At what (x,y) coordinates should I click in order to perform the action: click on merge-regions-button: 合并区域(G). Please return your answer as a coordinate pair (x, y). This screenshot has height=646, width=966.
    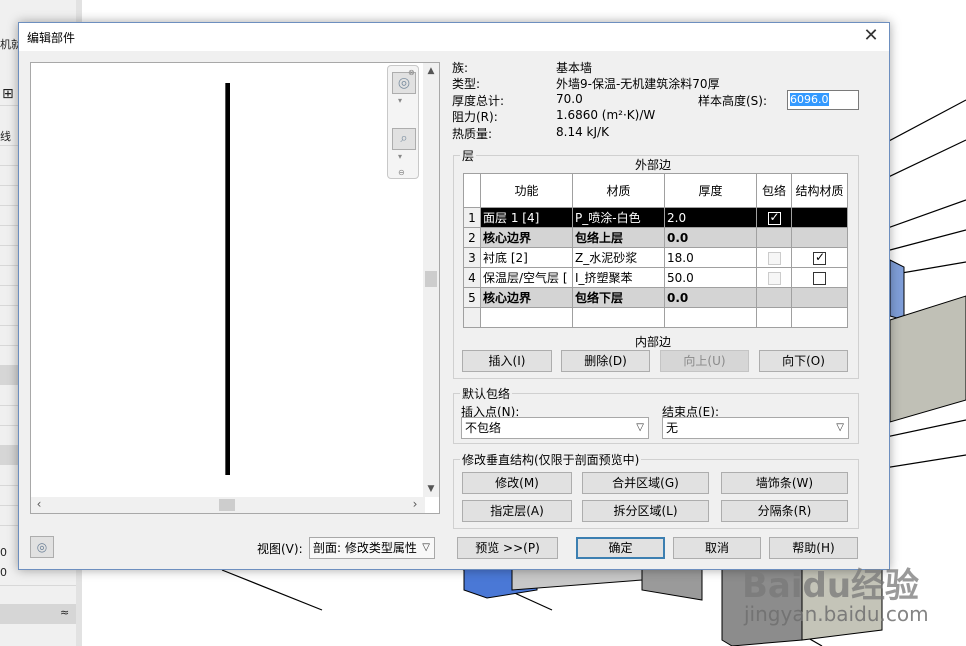
    Looking at the image, I should click on (645, 483).